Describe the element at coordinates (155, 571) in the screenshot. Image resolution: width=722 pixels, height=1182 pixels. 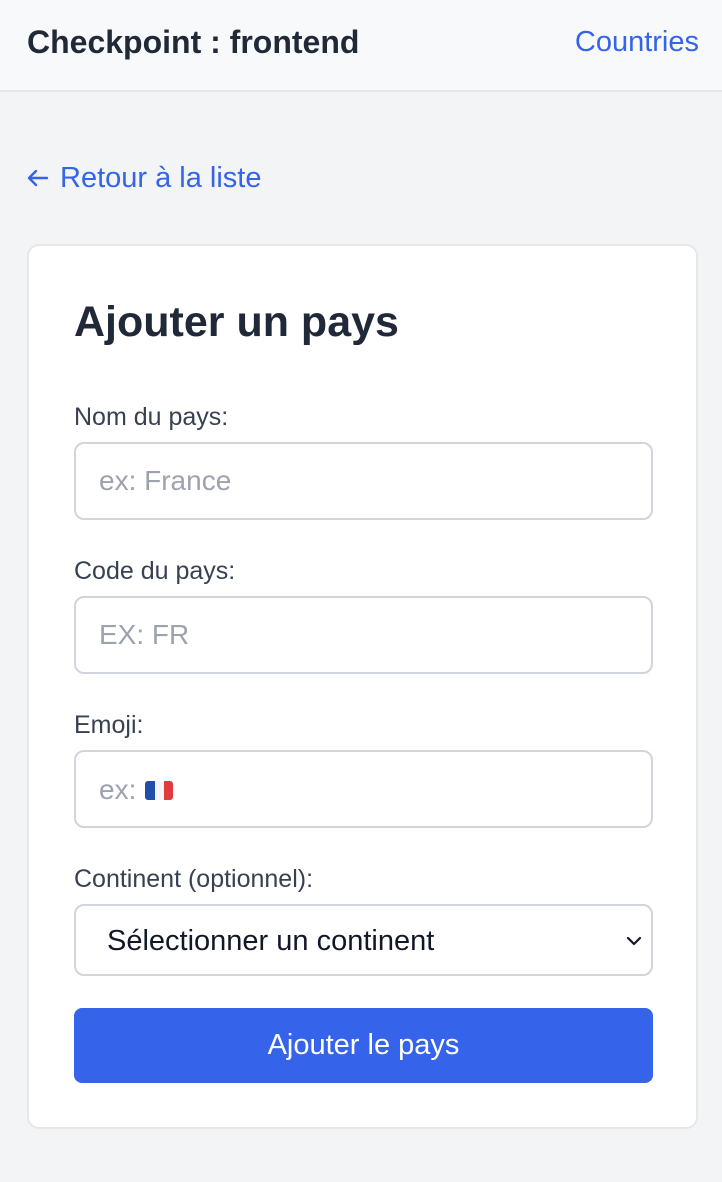
I see `country-code-label: Code du pays:` at that location.